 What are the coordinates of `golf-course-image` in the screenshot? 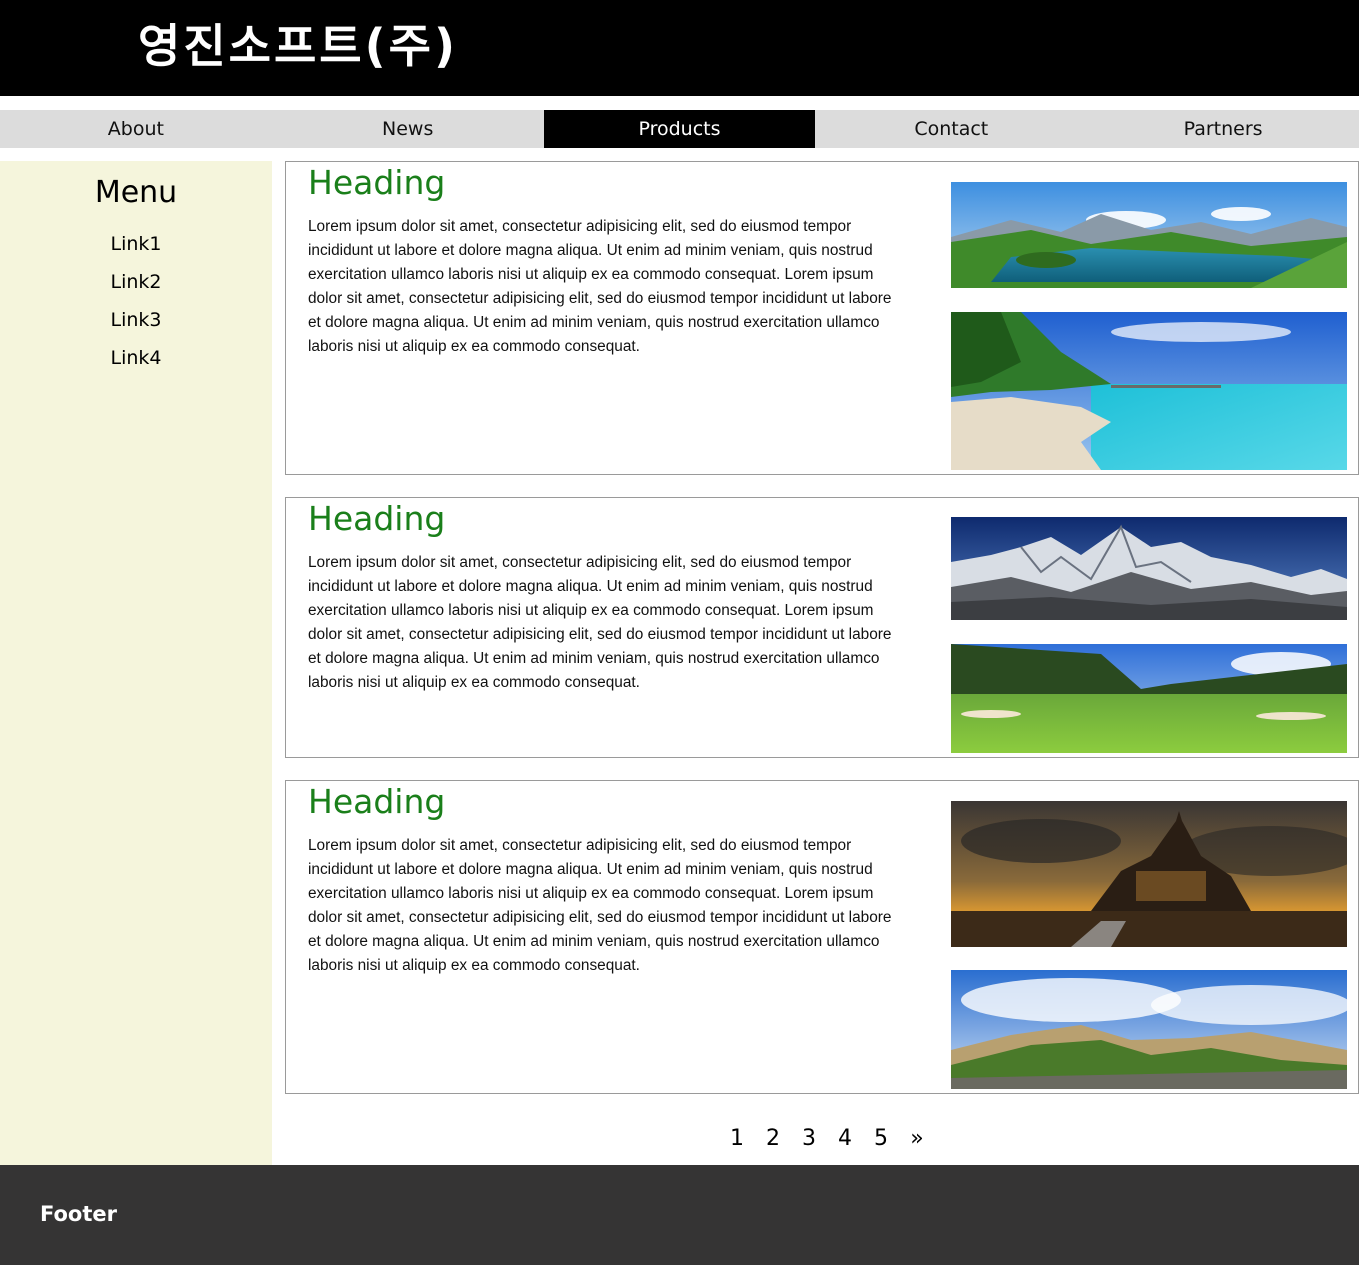 It's located at (1149, 698).